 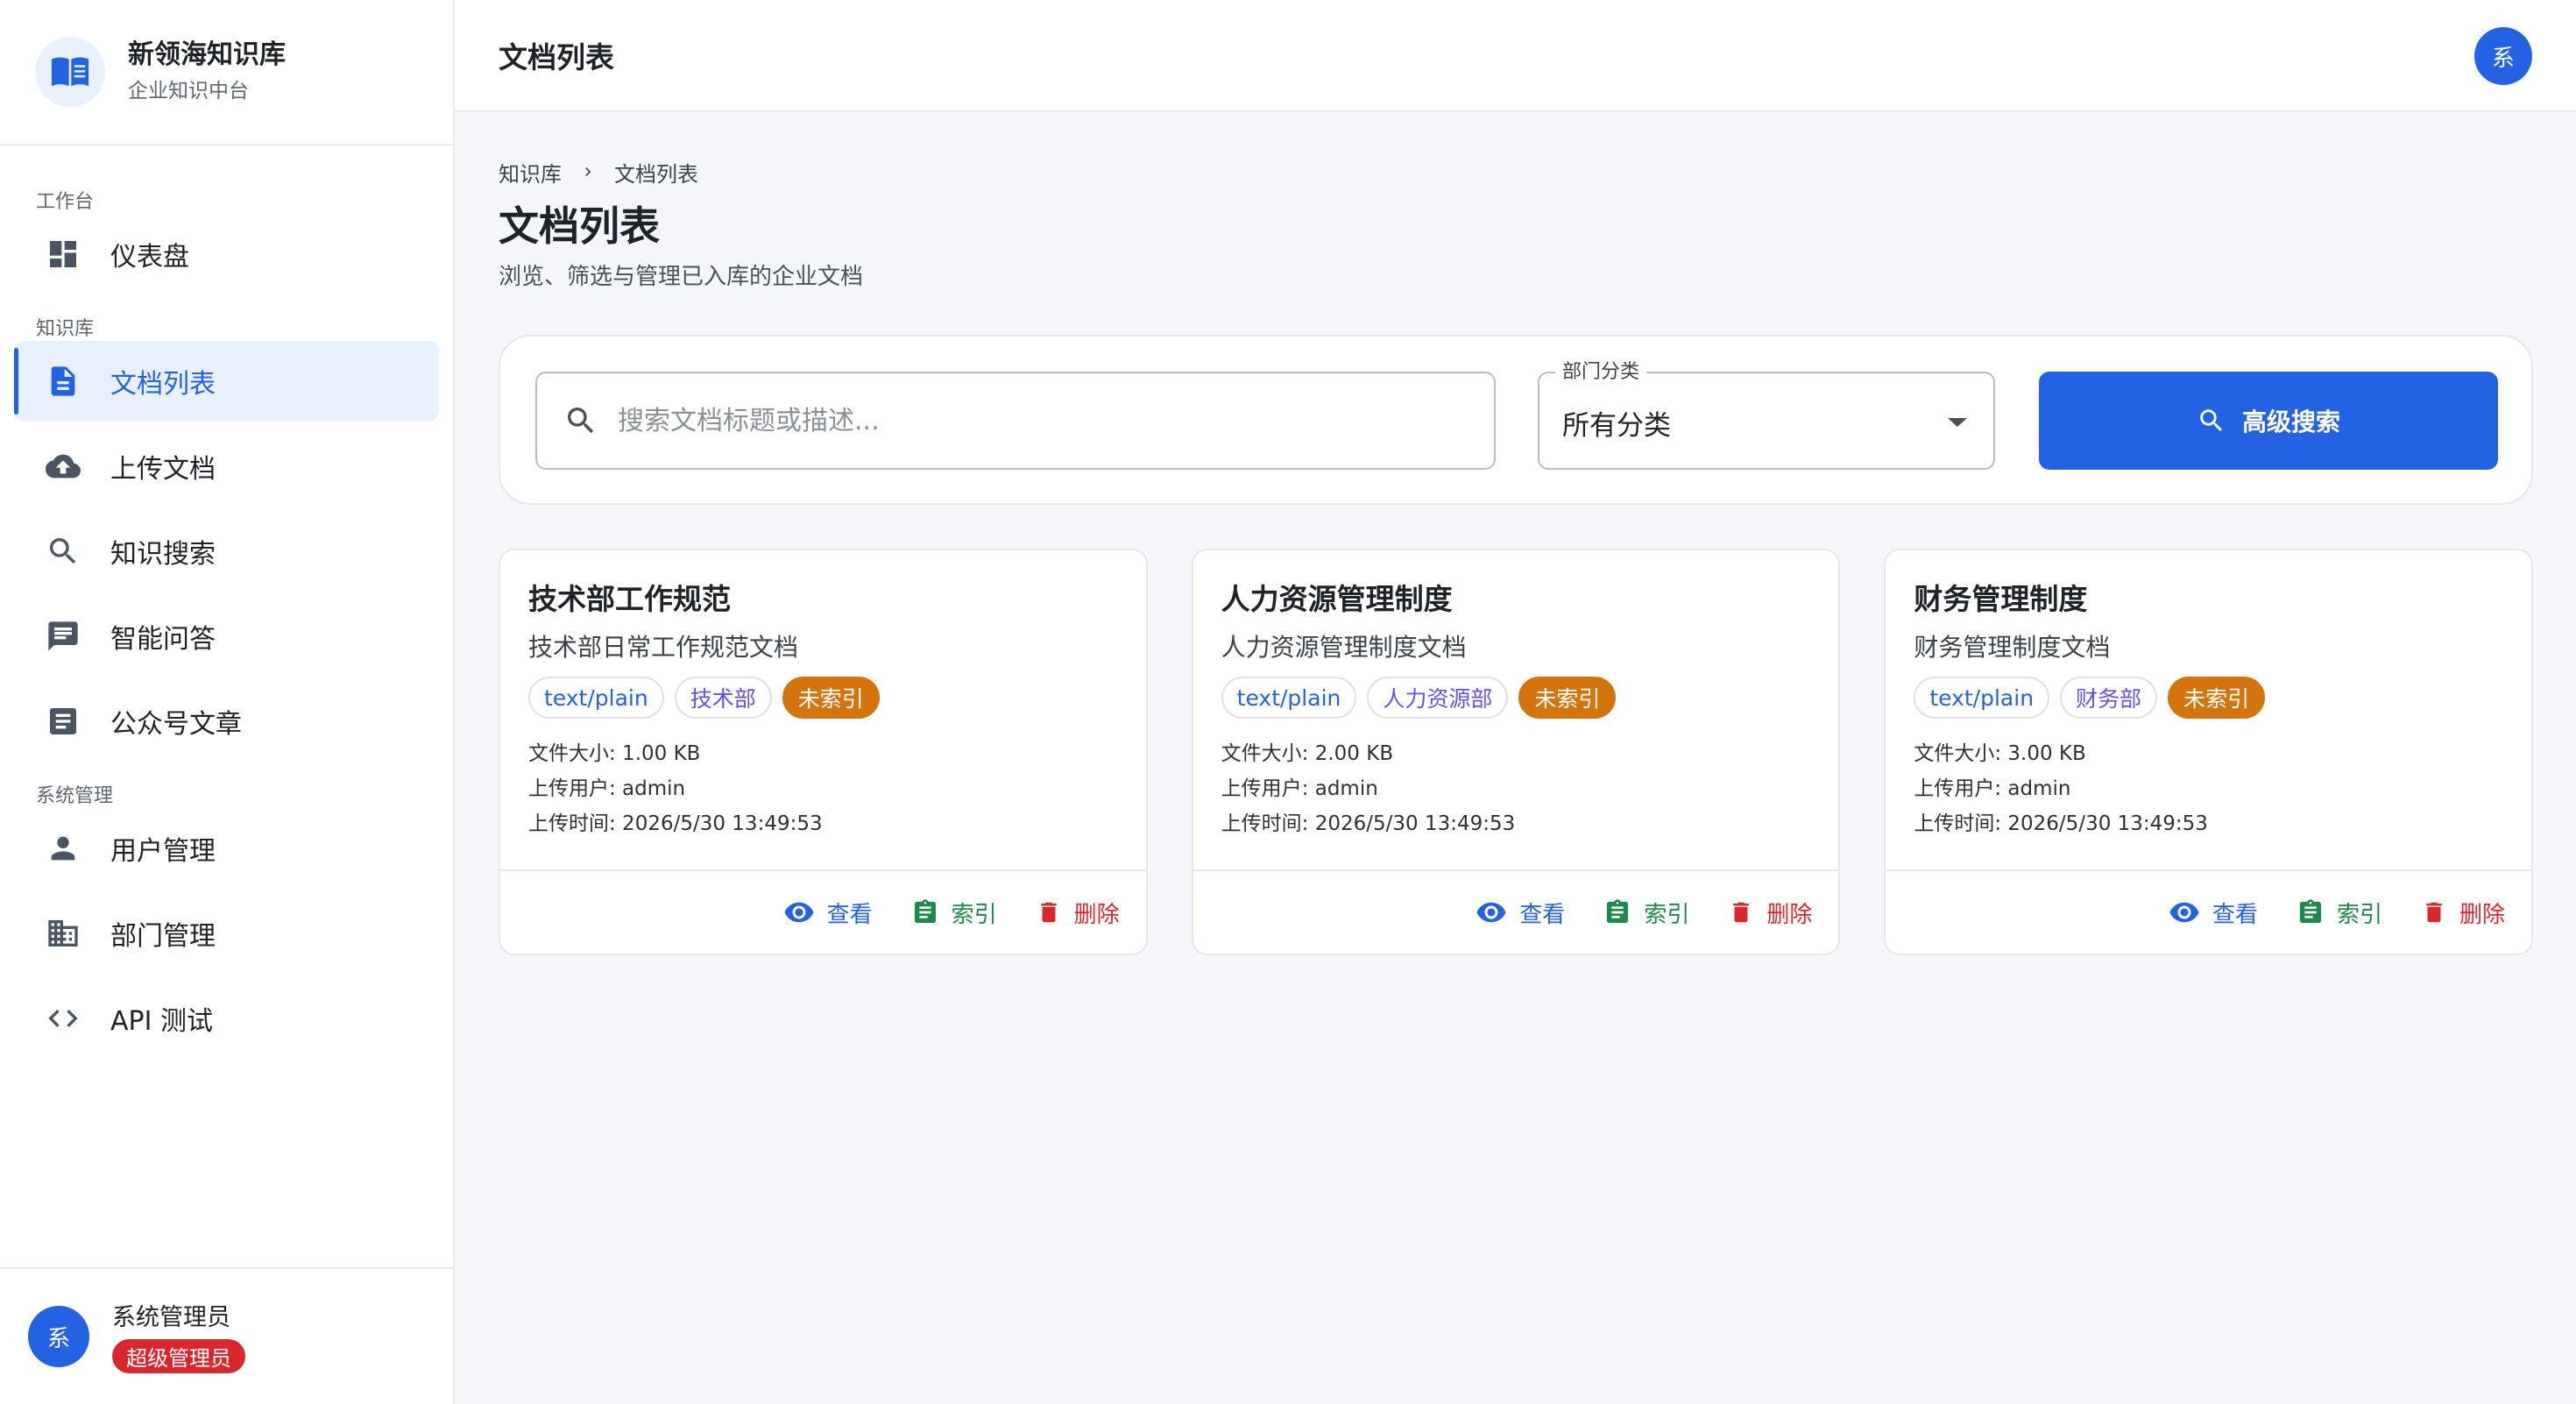 I want to click on document-icon, so click(x=63, y=381).